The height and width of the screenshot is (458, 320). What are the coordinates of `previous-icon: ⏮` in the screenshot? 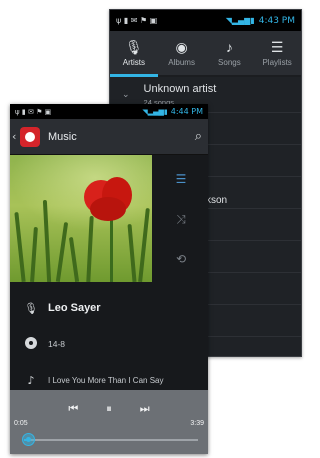 It's located at (73, 409).